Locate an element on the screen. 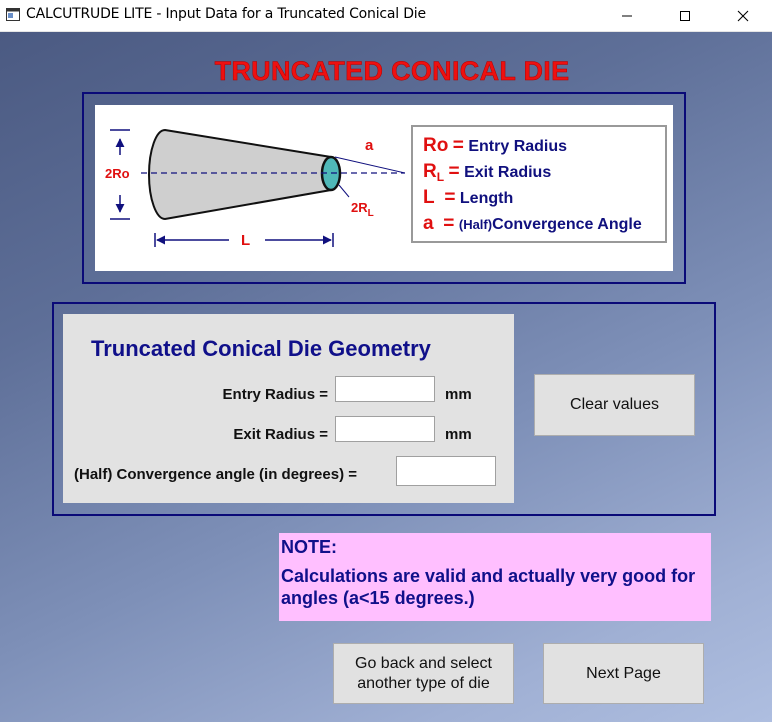  cone-body is located at coordinates (240, 174).